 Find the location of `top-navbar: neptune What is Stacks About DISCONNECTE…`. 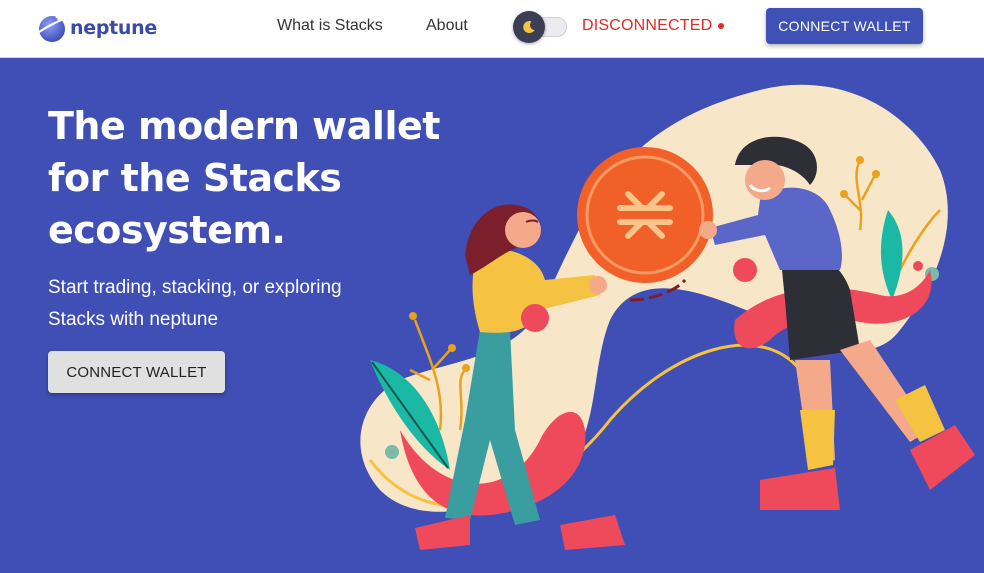

top-navbar: neptune What is Stacks About DISCONNECTE… is located at coordinates (492, 29).